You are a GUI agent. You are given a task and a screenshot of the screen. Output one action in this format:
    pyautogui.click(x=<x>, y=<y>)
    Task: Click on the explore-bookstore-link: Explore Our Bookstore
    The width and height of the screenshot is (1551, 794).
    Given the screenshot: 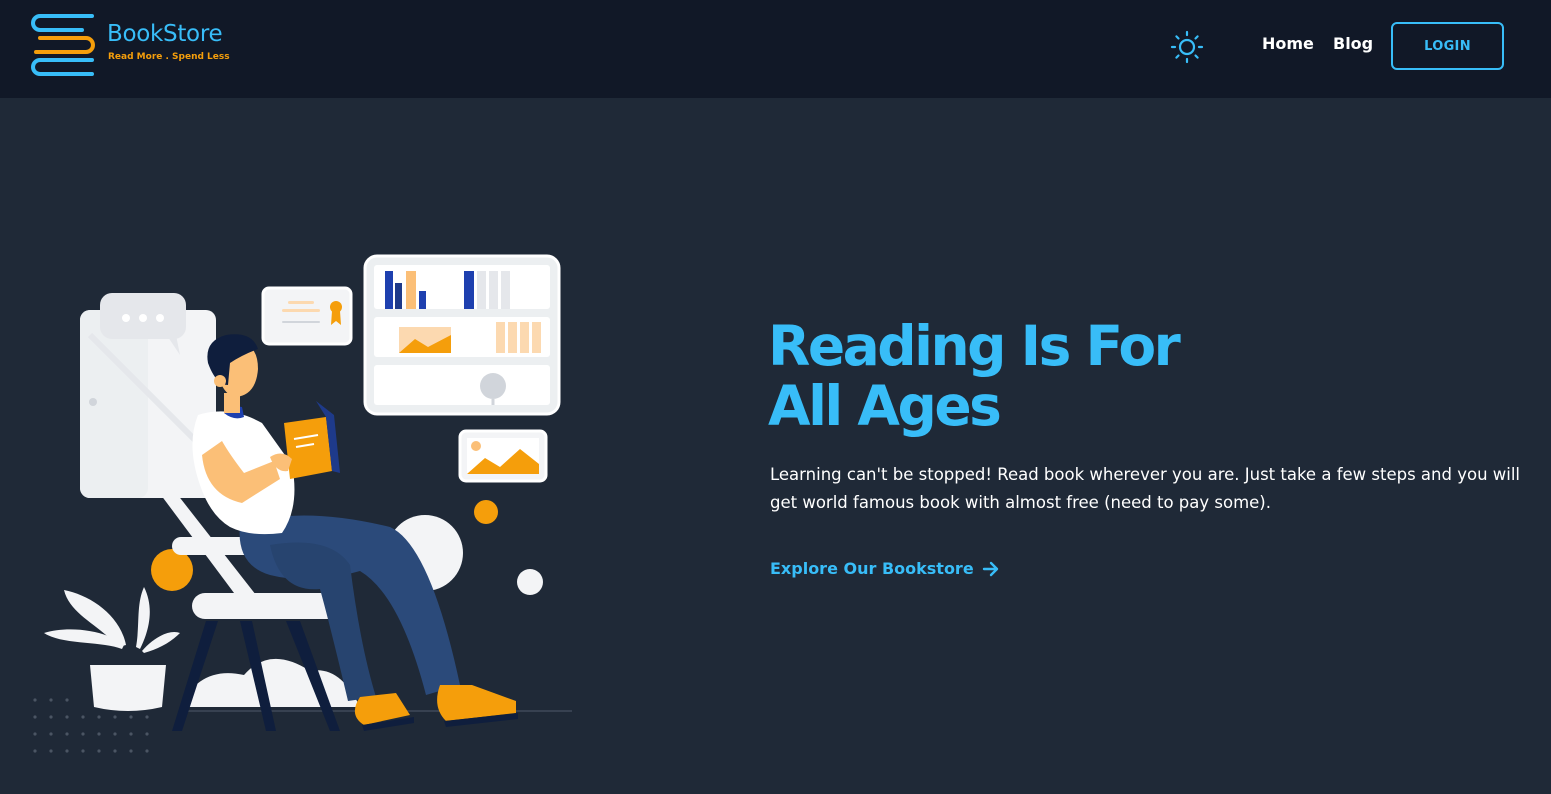 What is the action you would take?
    pyautogui.click(x=885, y=568)
    